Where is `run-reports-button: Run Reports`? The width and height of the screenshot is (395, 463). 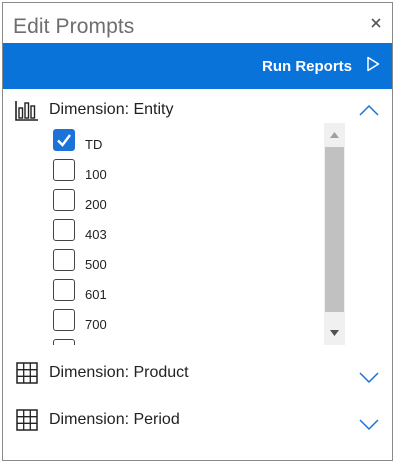 run-reports-button: Run Reports is located at coordinates (321, 66).